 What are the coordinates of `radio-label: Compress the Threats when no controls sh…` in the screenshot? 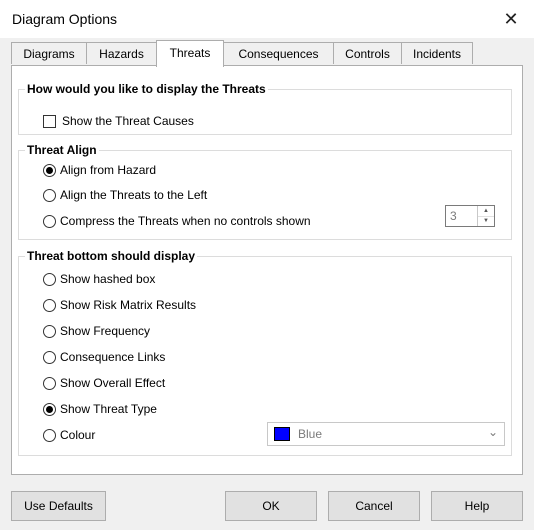 It's located at (185, 221).